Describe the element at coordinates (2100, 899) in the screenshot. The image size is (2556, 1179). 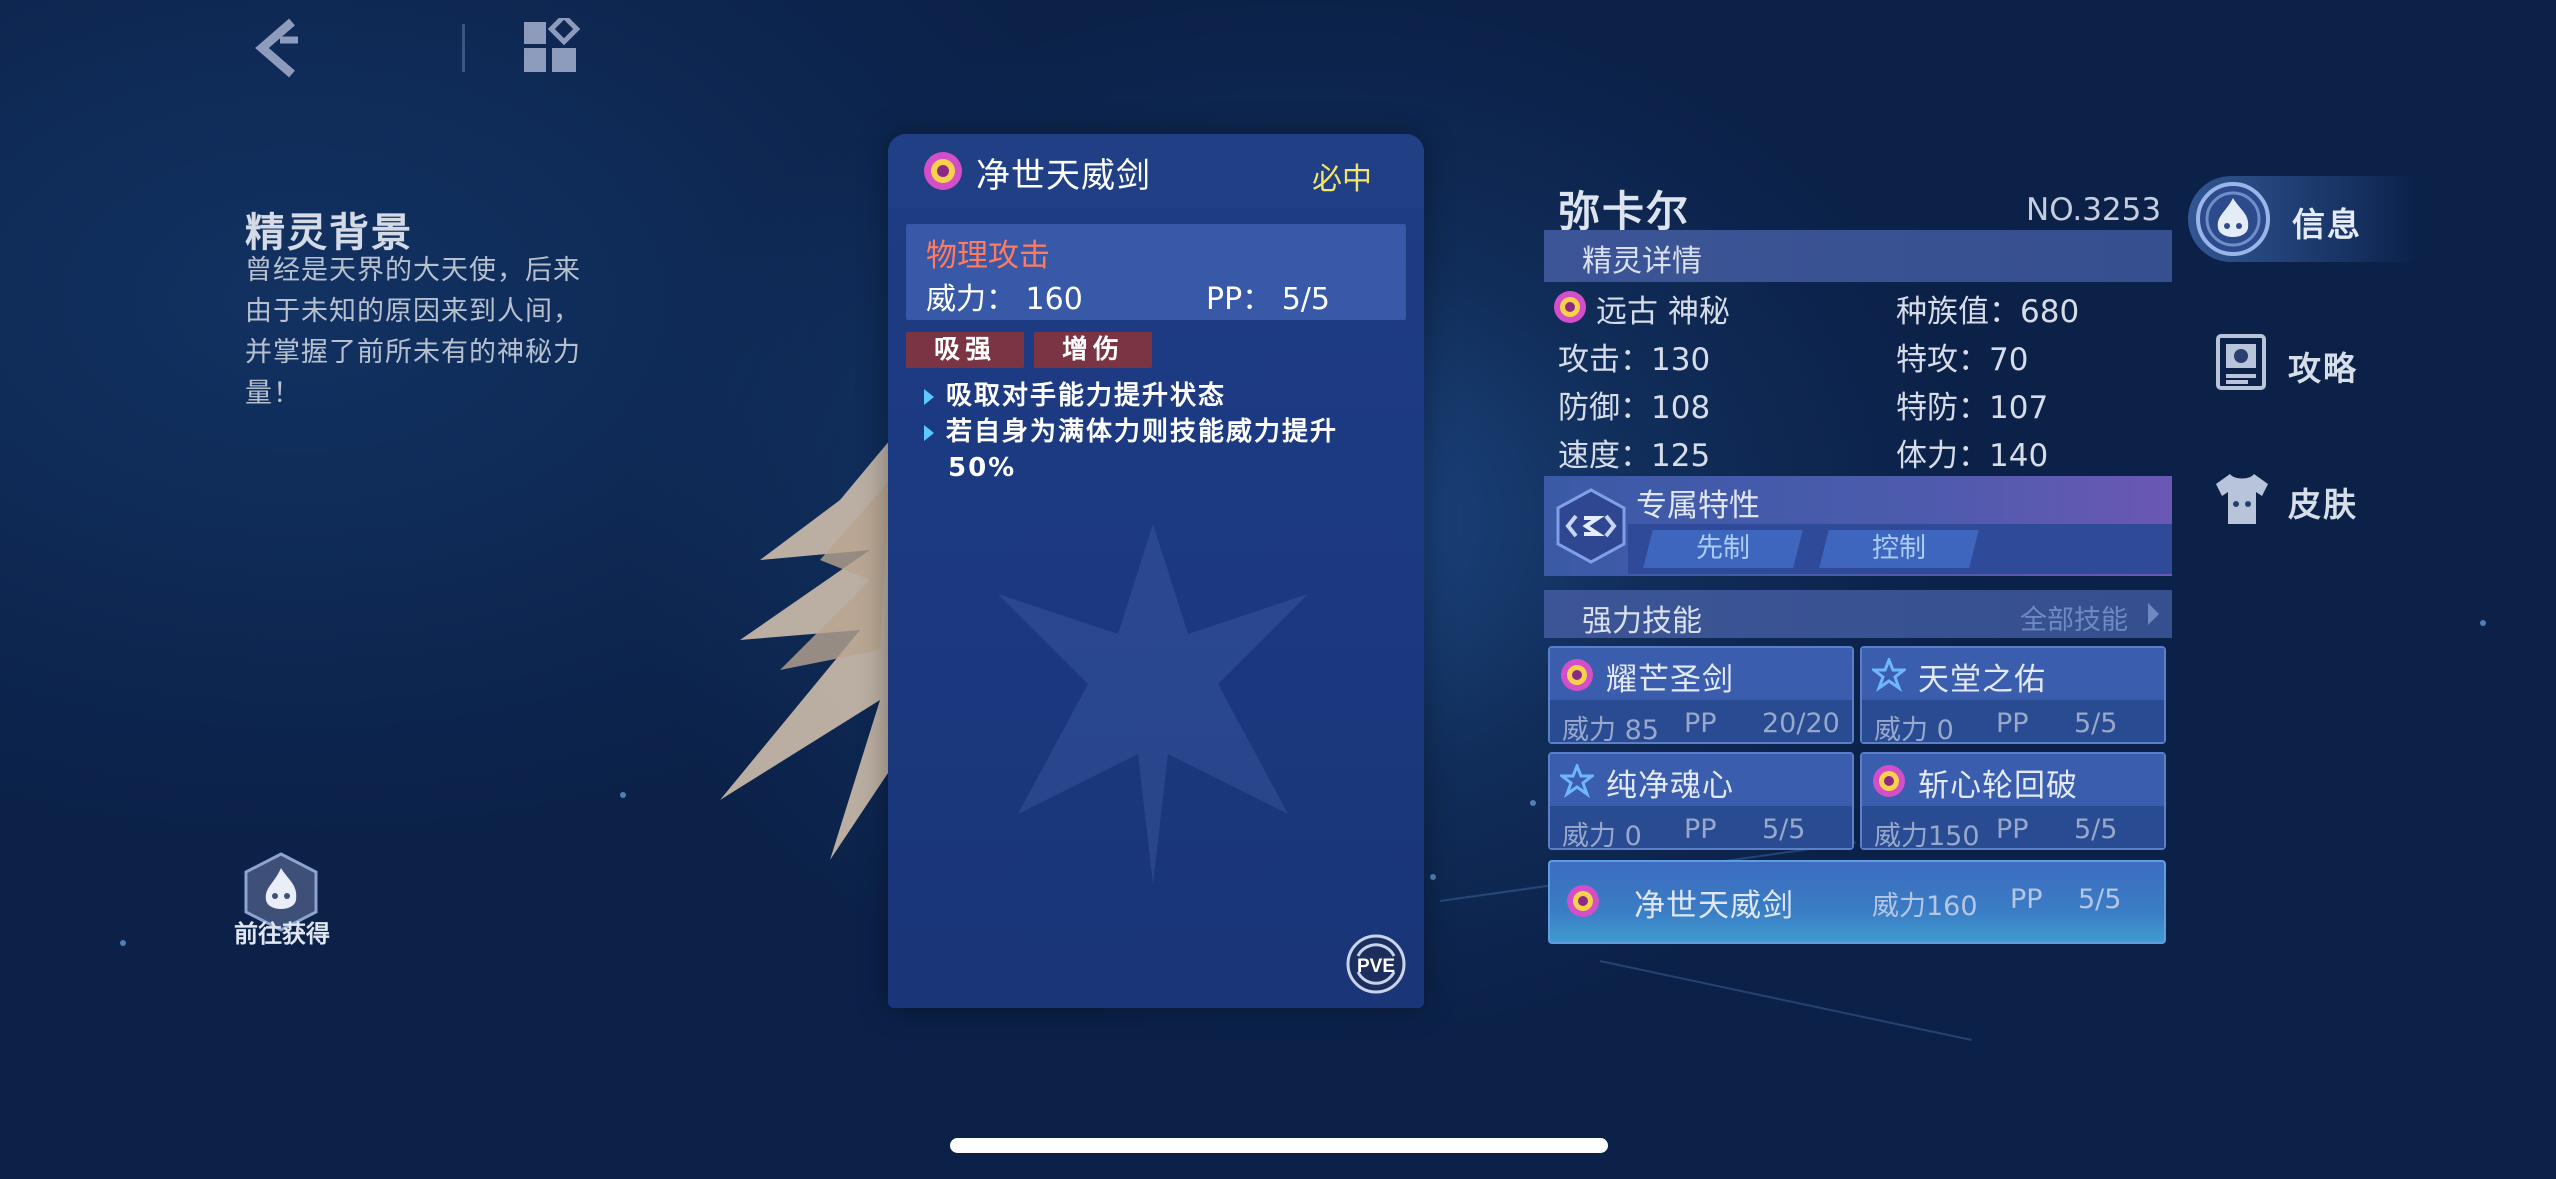
I see `selected-skill-pp-value: 5/5` at that location.